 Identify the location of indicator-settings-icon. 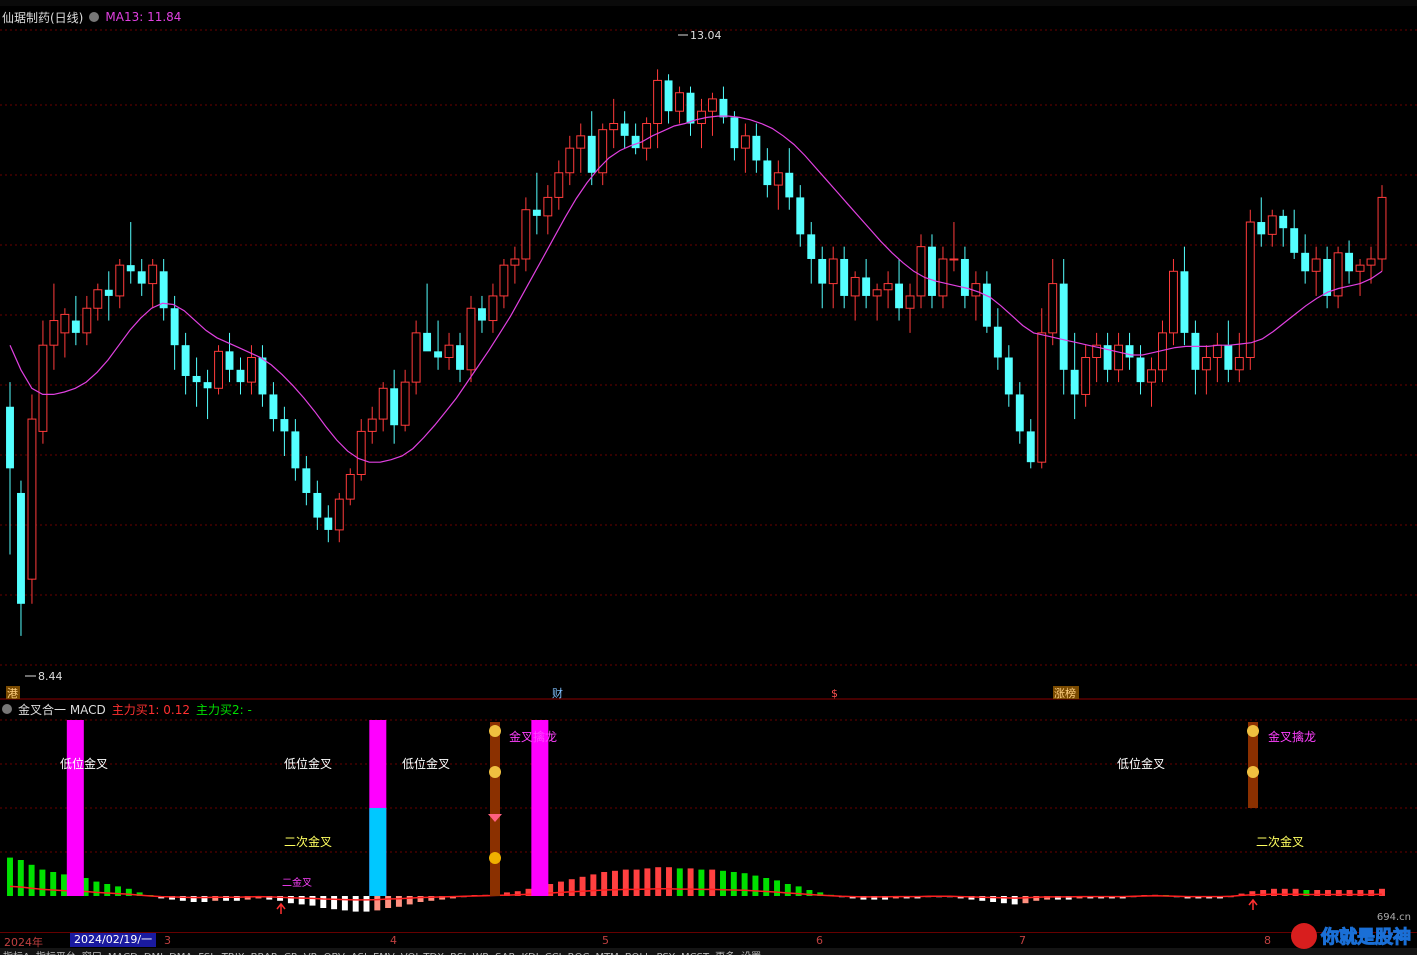
(7, 709).